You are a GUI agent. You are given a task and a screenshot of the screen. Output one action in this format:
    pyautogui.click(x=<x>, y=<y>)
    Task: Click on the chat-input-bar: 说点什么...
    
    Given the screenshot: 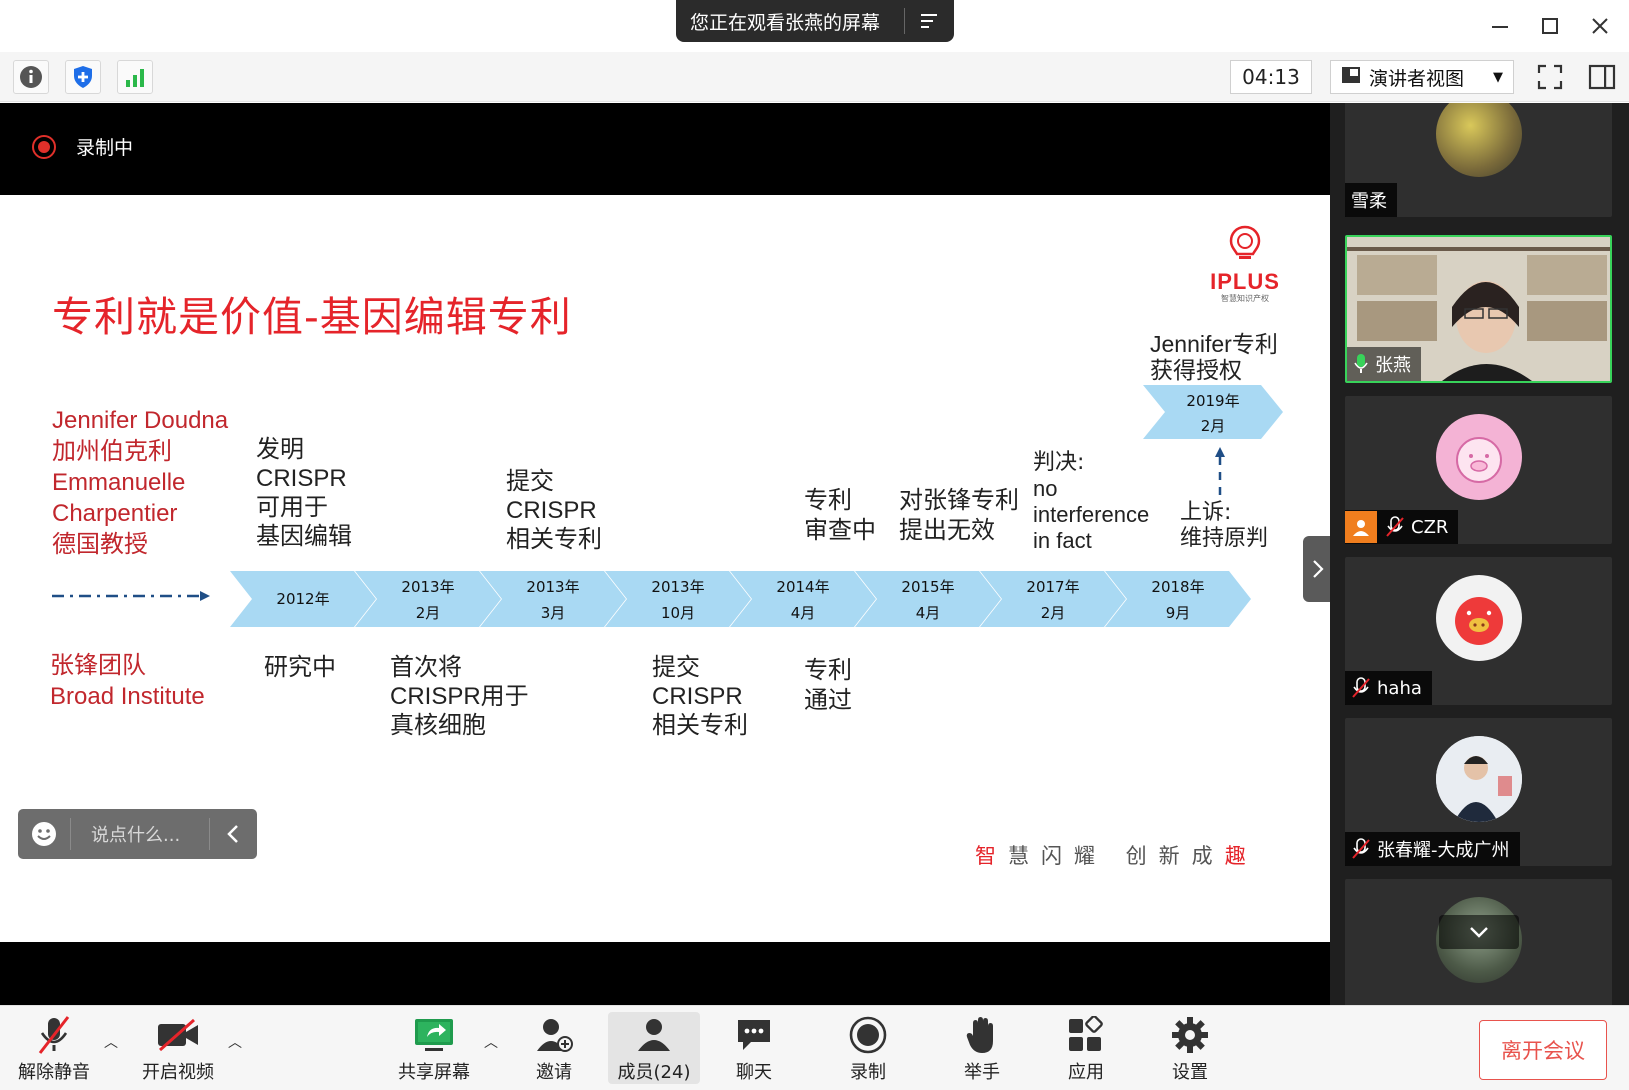 What is the action you would take?
    pyautogui.click(x=137, y=834)
    